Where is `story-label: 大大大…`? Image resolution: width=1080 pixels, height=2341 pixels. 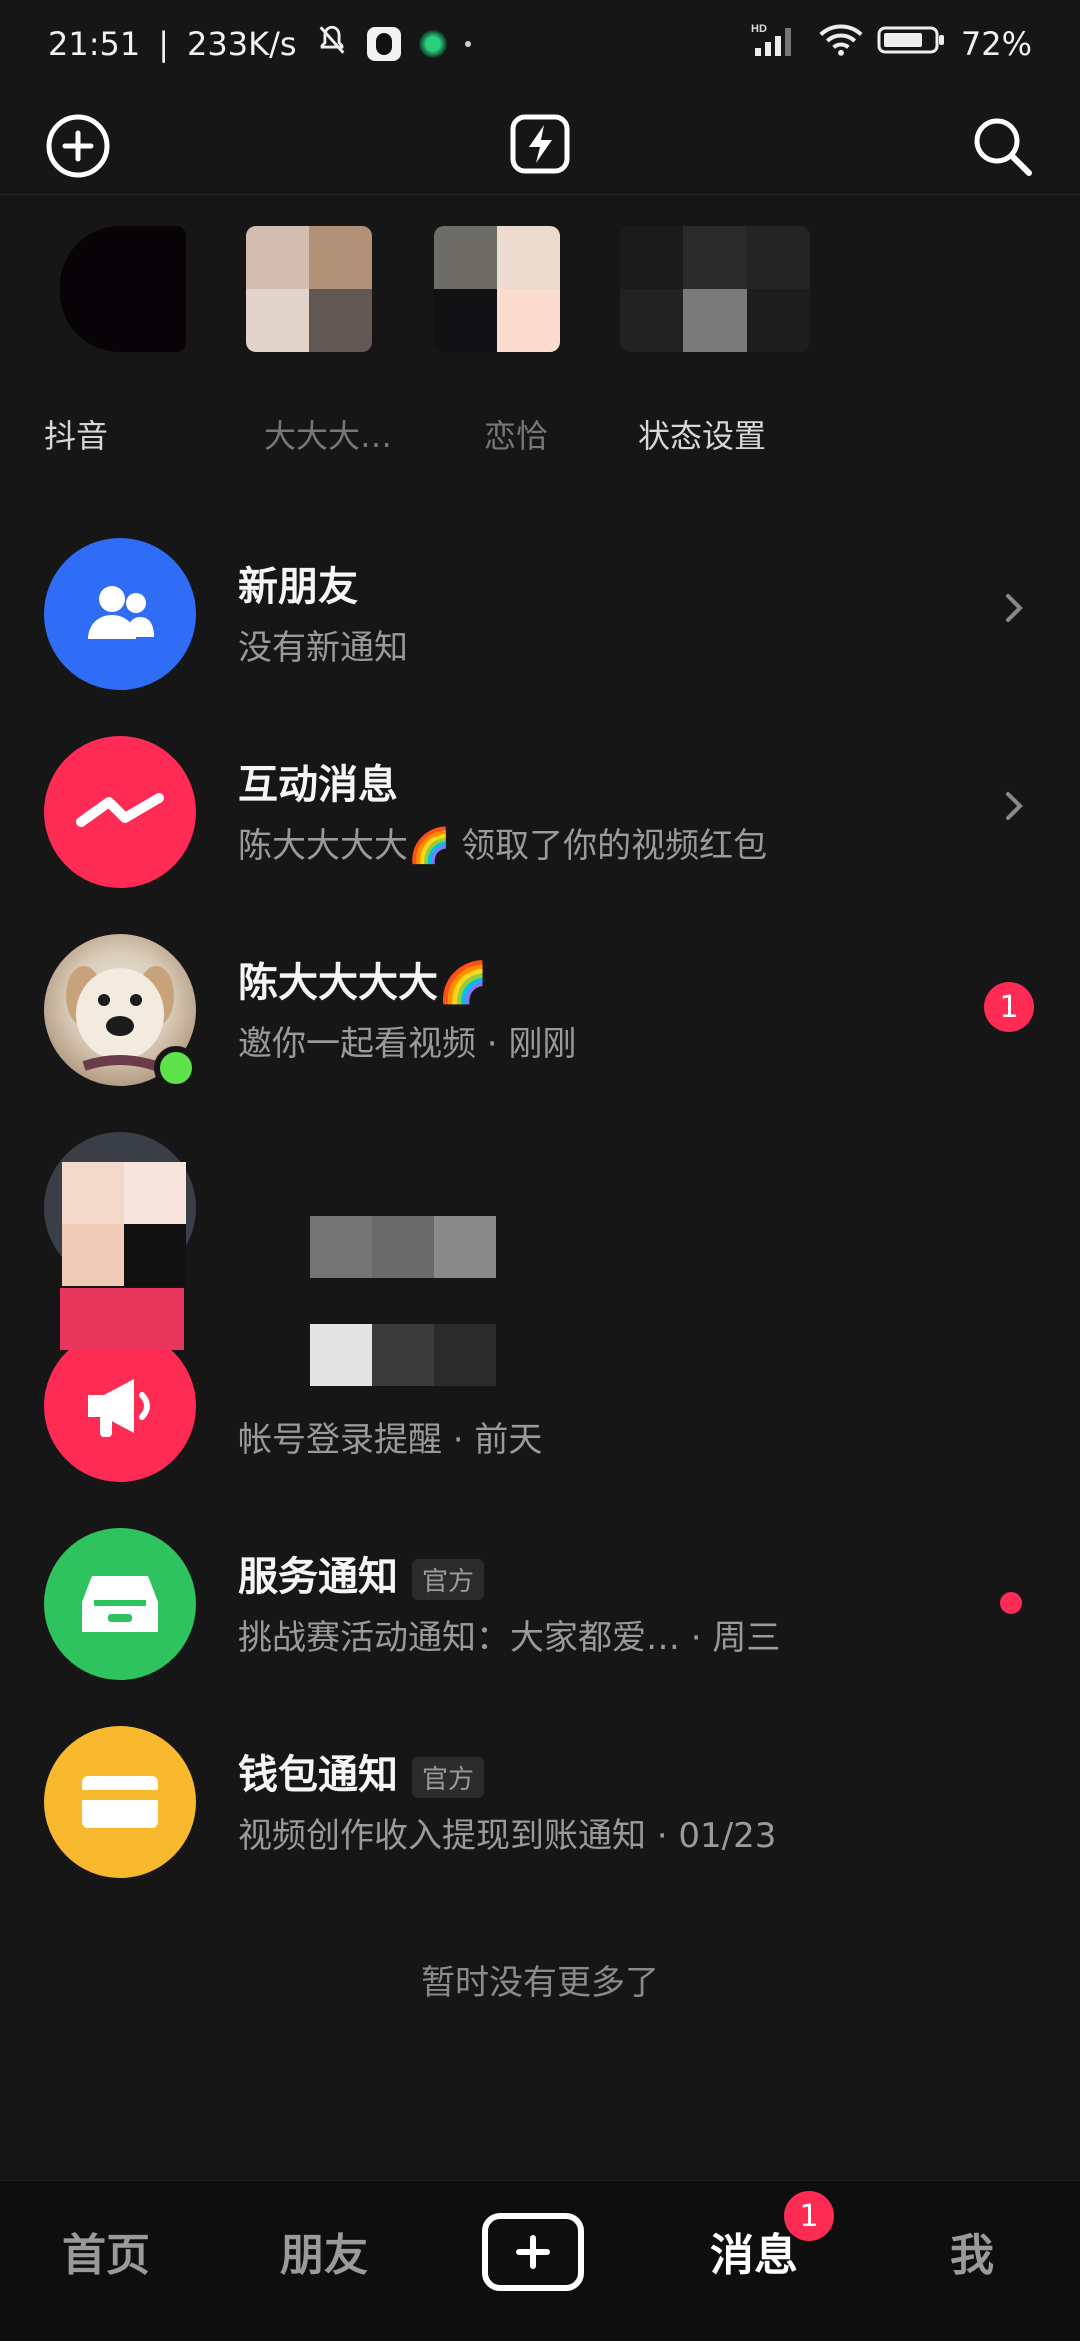 story-label: 大大大… is located at coordinates (327, 436).